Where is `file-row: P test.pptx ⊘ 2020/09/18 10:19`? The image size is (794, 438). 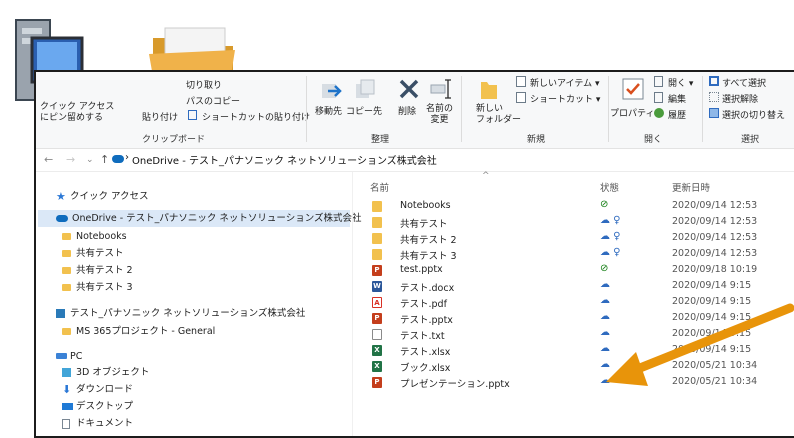 file-row: P test.pptx ⊘ 2020/09/18 10:19 is located at coordinates (415, 270).